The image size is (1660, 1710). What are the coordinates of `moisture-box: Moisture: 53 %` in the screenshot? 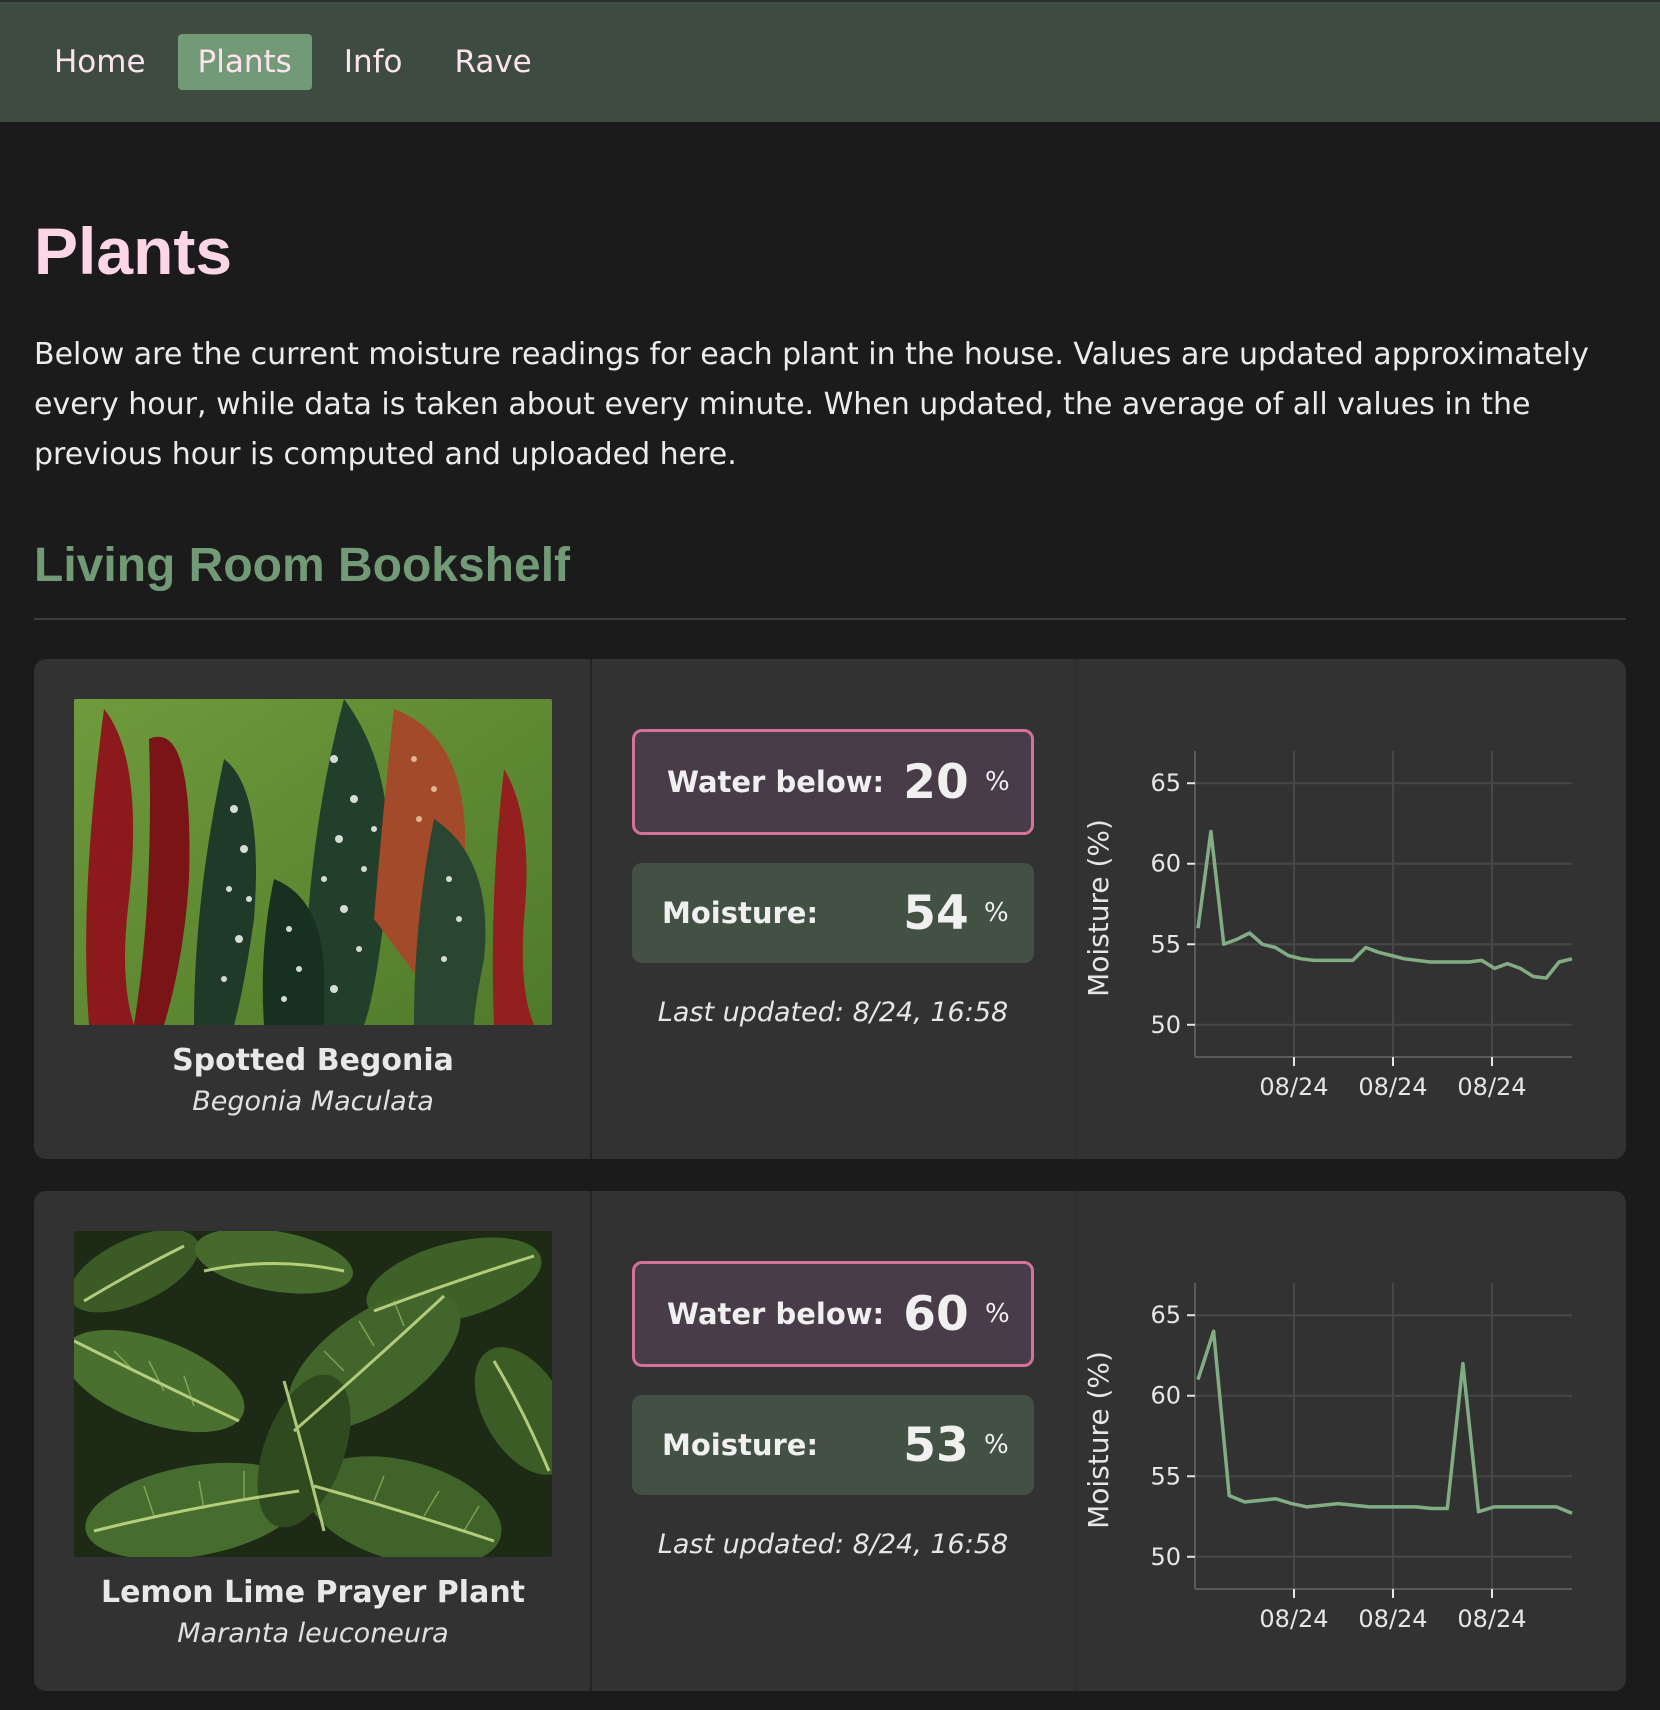 It's located at (833, 1445).